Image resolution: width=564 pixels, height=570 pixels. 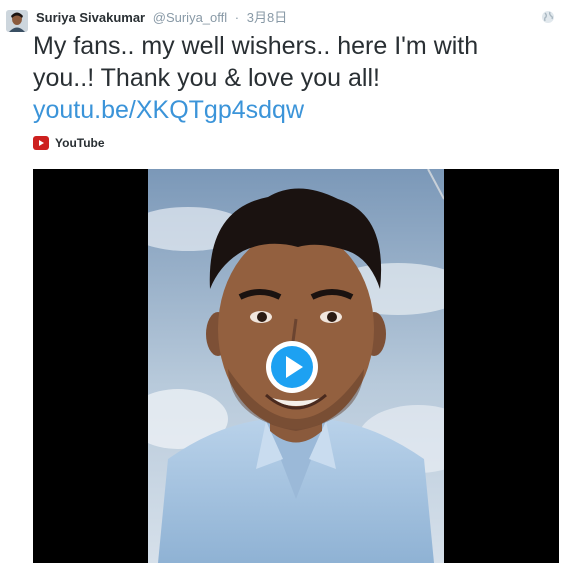 I want to click on source-label: YouTube, so click(x=80, y=143).